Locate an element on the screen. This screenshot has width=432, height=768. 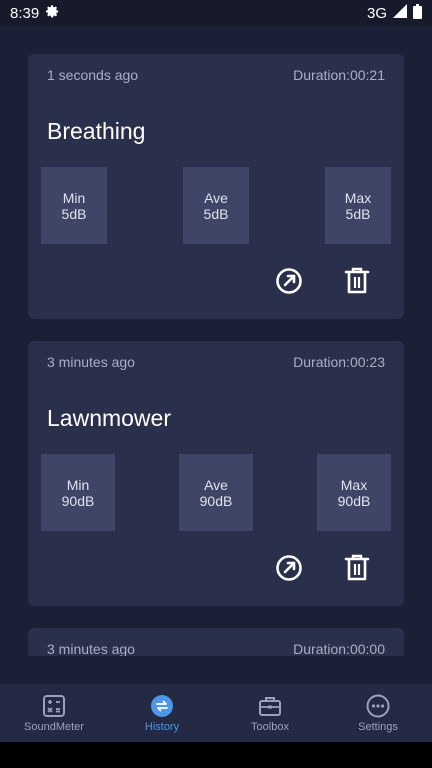
nav-settings: Settings is located at coordinates (378, 713).